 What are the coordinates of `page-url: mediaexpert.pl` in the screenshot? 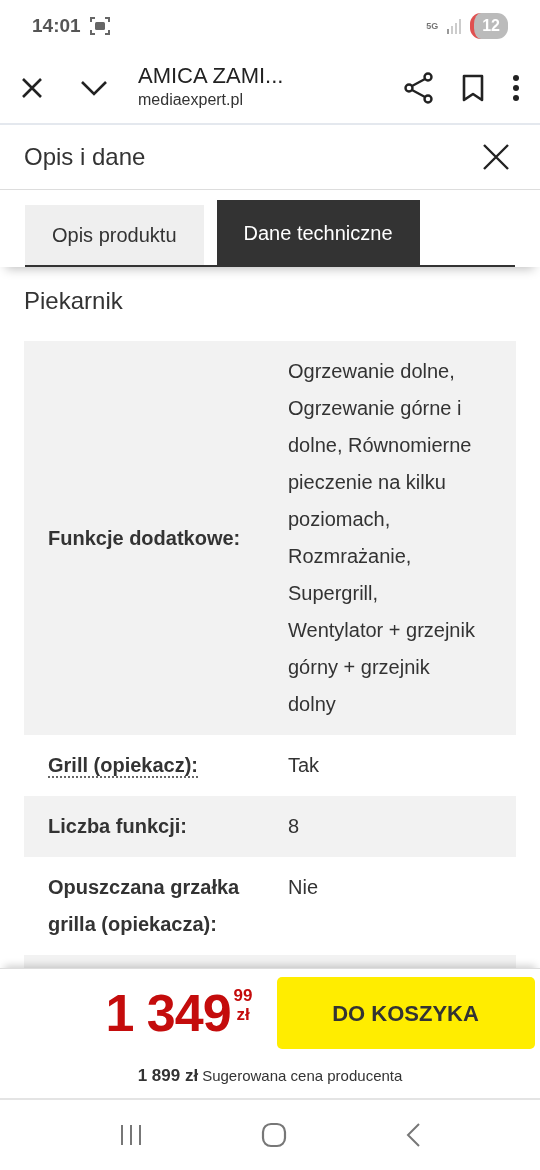 It's located at (191, 100).